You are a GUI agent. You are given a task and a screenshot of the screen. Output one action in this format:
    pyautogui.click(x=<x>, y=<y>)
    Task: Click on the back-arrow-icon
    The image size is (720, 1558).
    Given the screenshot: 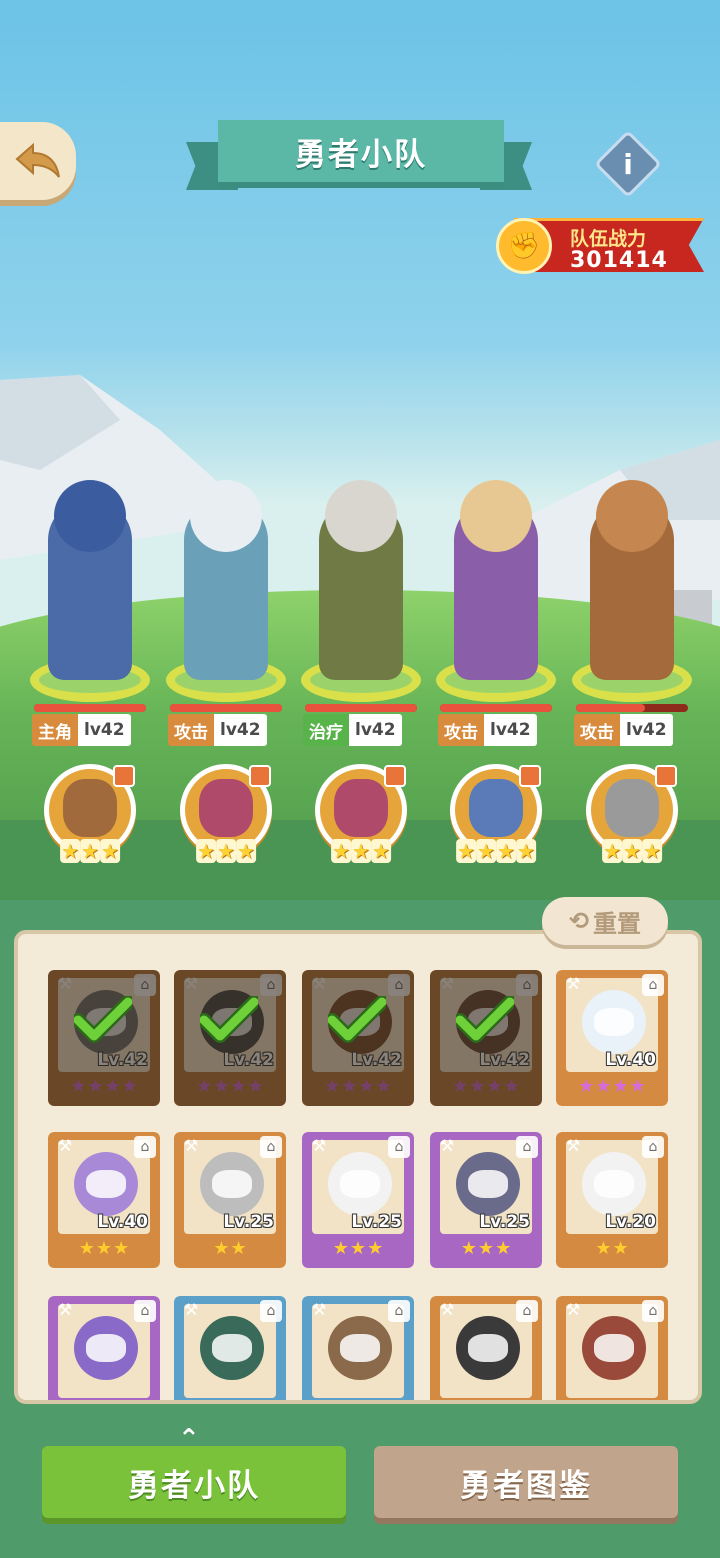 What is the action you would take?
    pyautogui.click(x=37, y=160)
    